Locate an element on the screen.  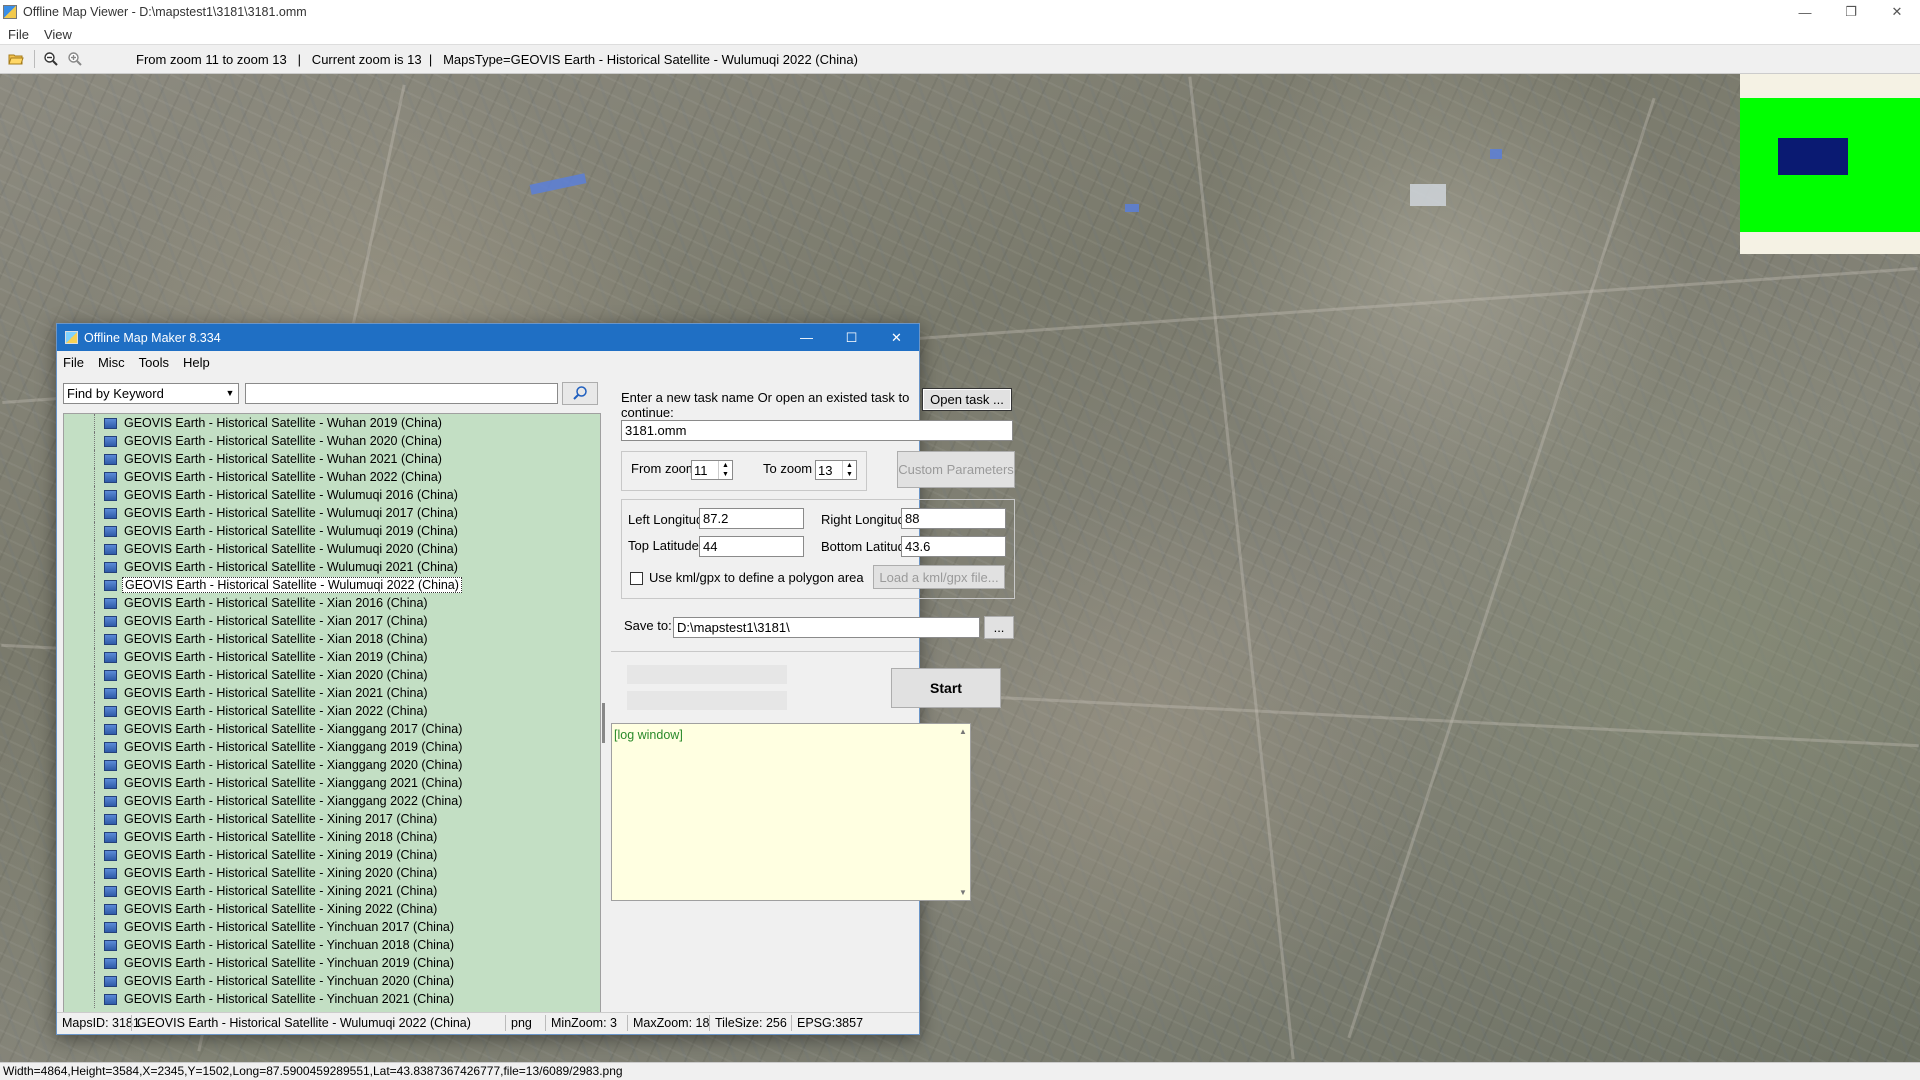
list-scrollbar is located at coordinates (605, 714).